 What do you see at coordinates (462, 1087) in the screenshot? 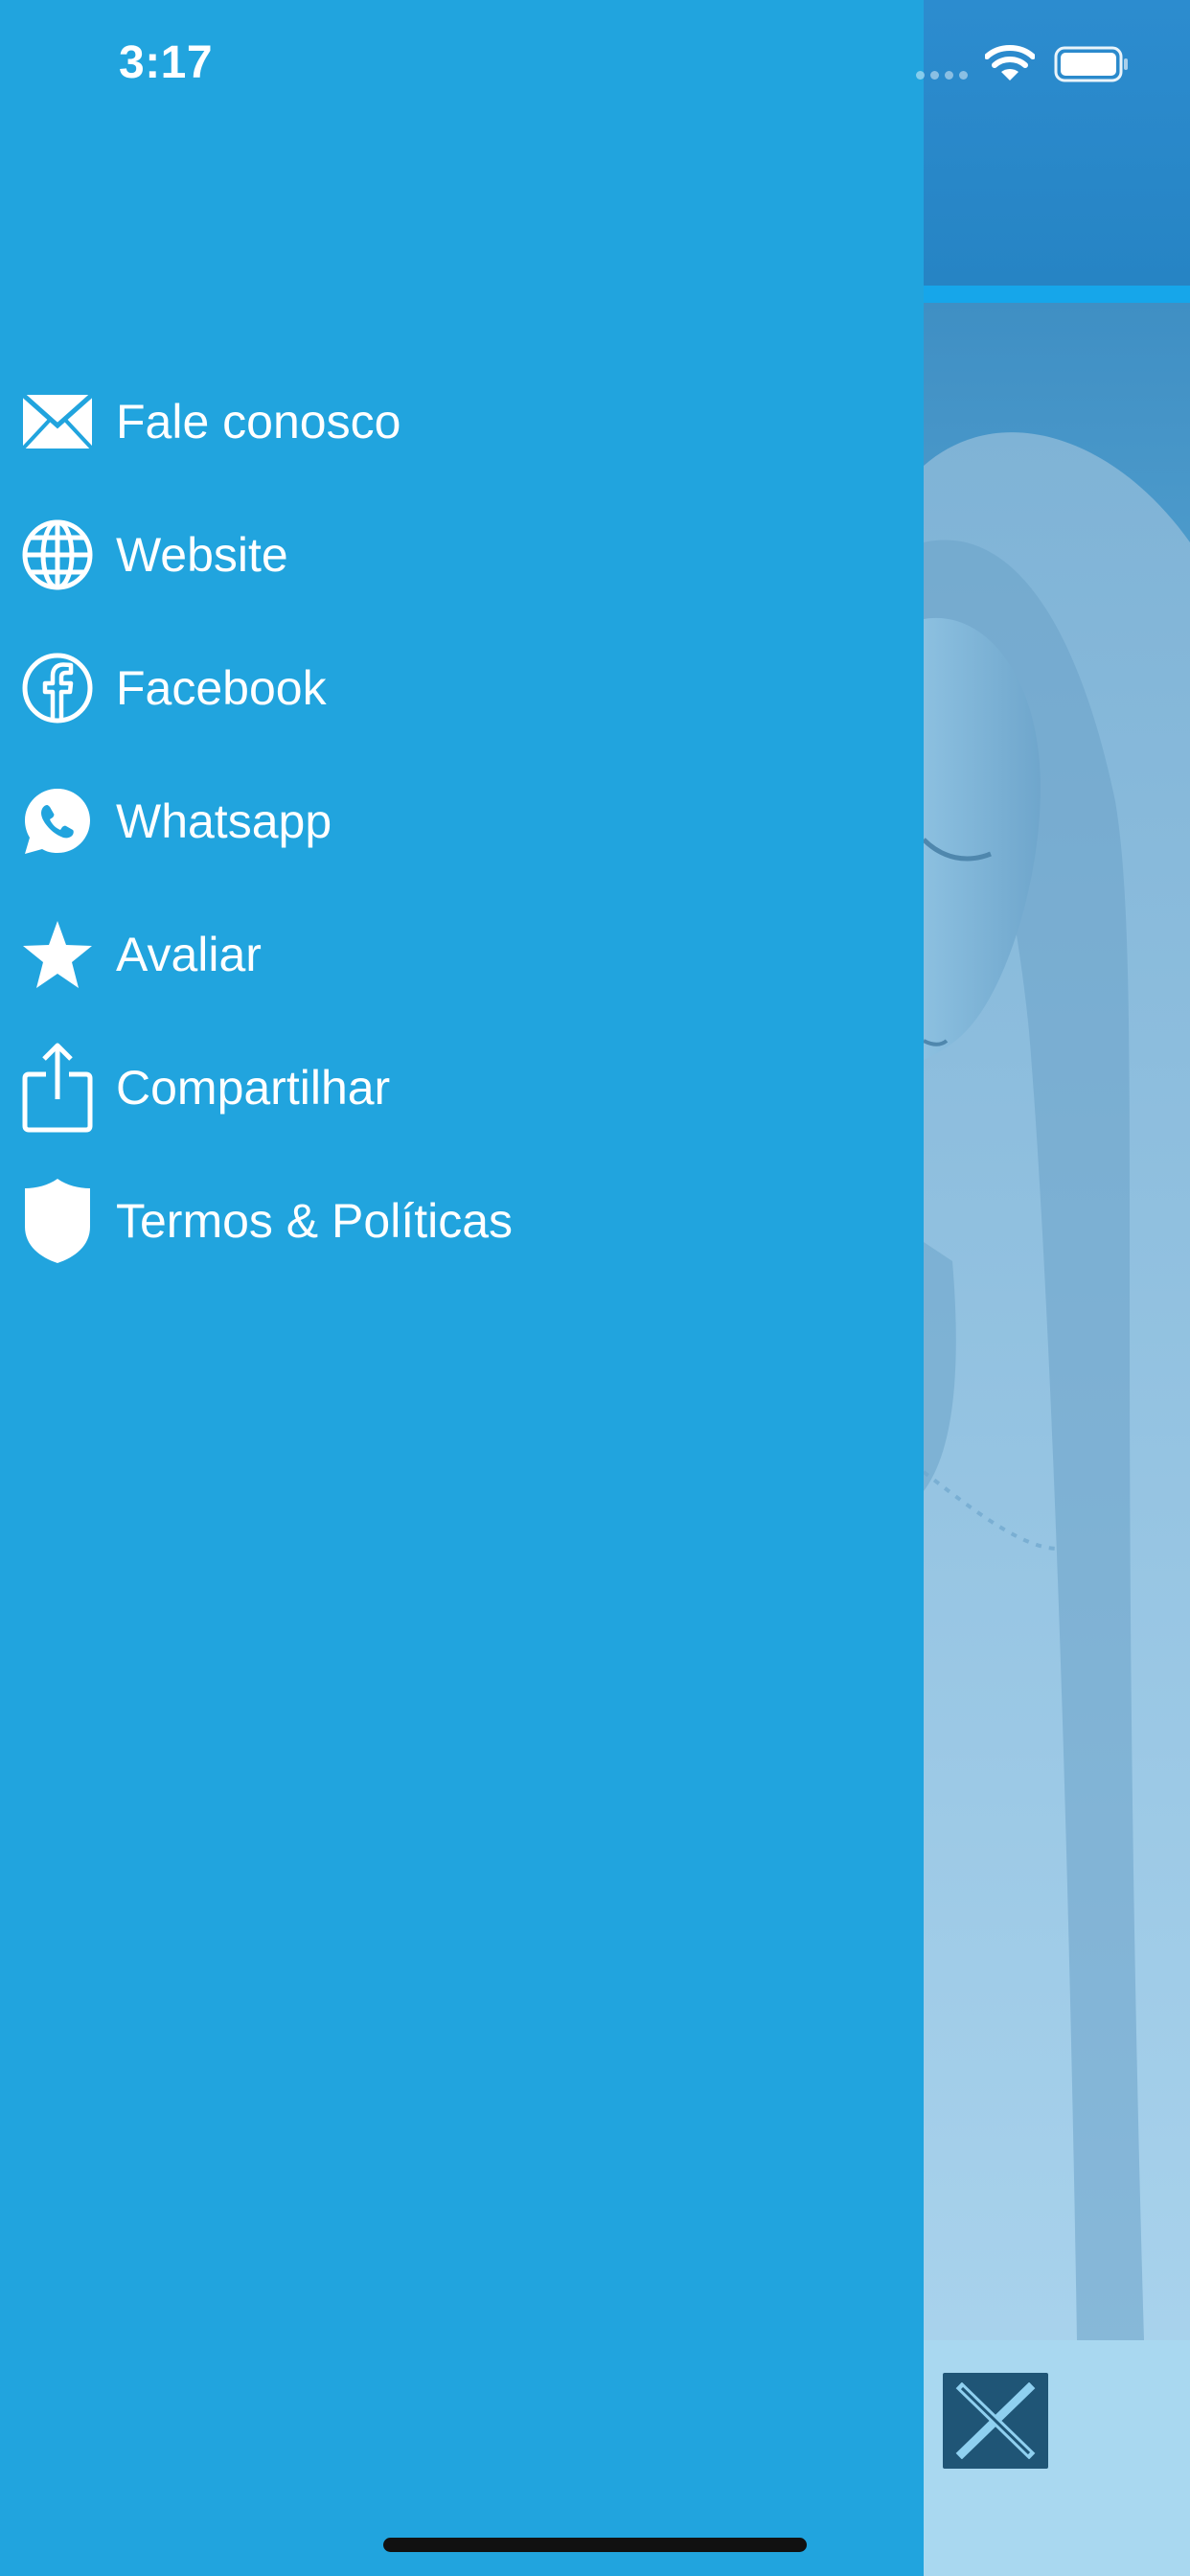
I see `menu-item-compartilhar: Compartilhar` at bounding box center [462, 1087].